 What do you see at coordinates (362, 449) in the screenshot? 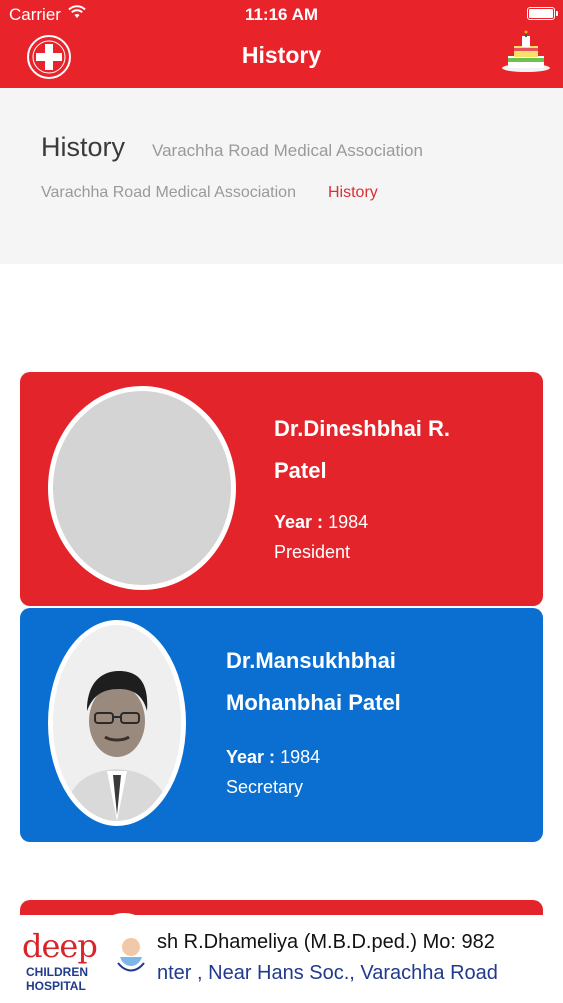
I see `member-name: Dr.Dineshbhai R. Patel` at bounding box center [362, 449].